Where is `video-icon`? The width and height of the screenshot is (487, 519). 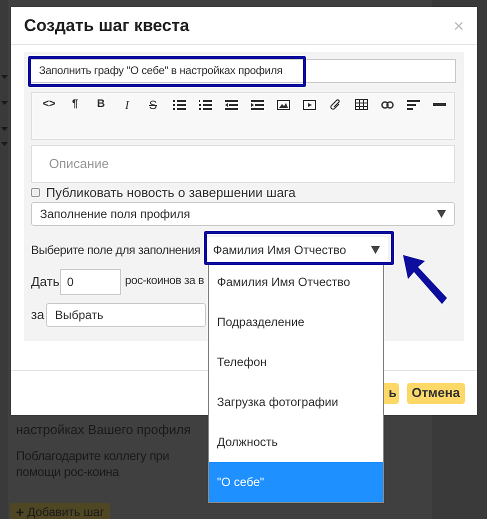
video-icon is located at coordinates (309, 105).